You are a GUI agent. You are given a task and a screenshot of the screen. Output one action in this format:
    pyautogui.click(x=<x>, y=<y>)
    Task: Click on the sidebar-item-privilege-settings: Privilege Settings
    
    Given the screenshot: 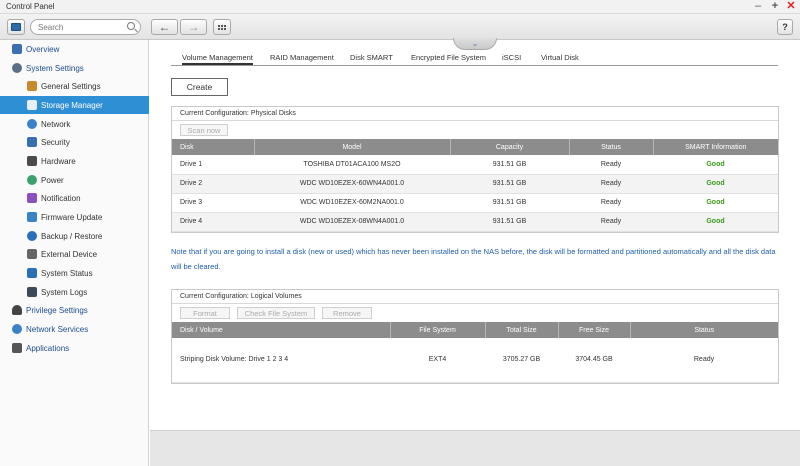 What is the action you would take?
    pyautogui.click(x=74, y=310)
    